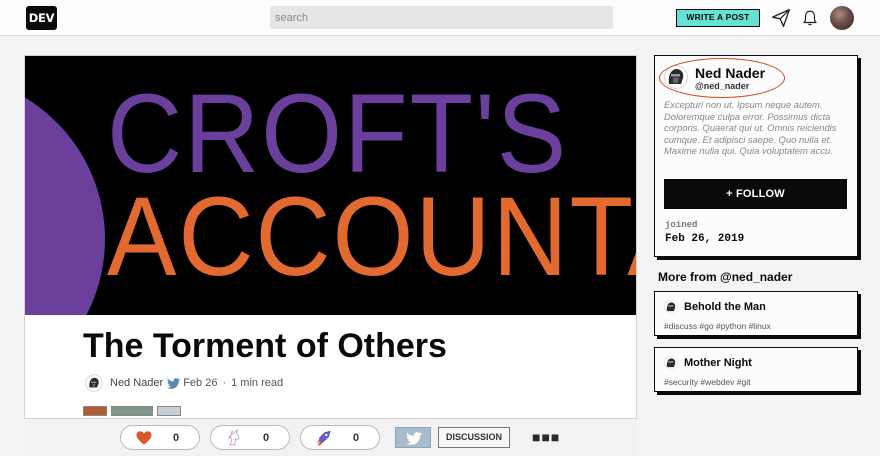 The width and height of the screenshot is (880, 456). Describe the element at coordinates (707, 382) in the screenshot. I see `post-tags: #security #webdev #git` at that location.